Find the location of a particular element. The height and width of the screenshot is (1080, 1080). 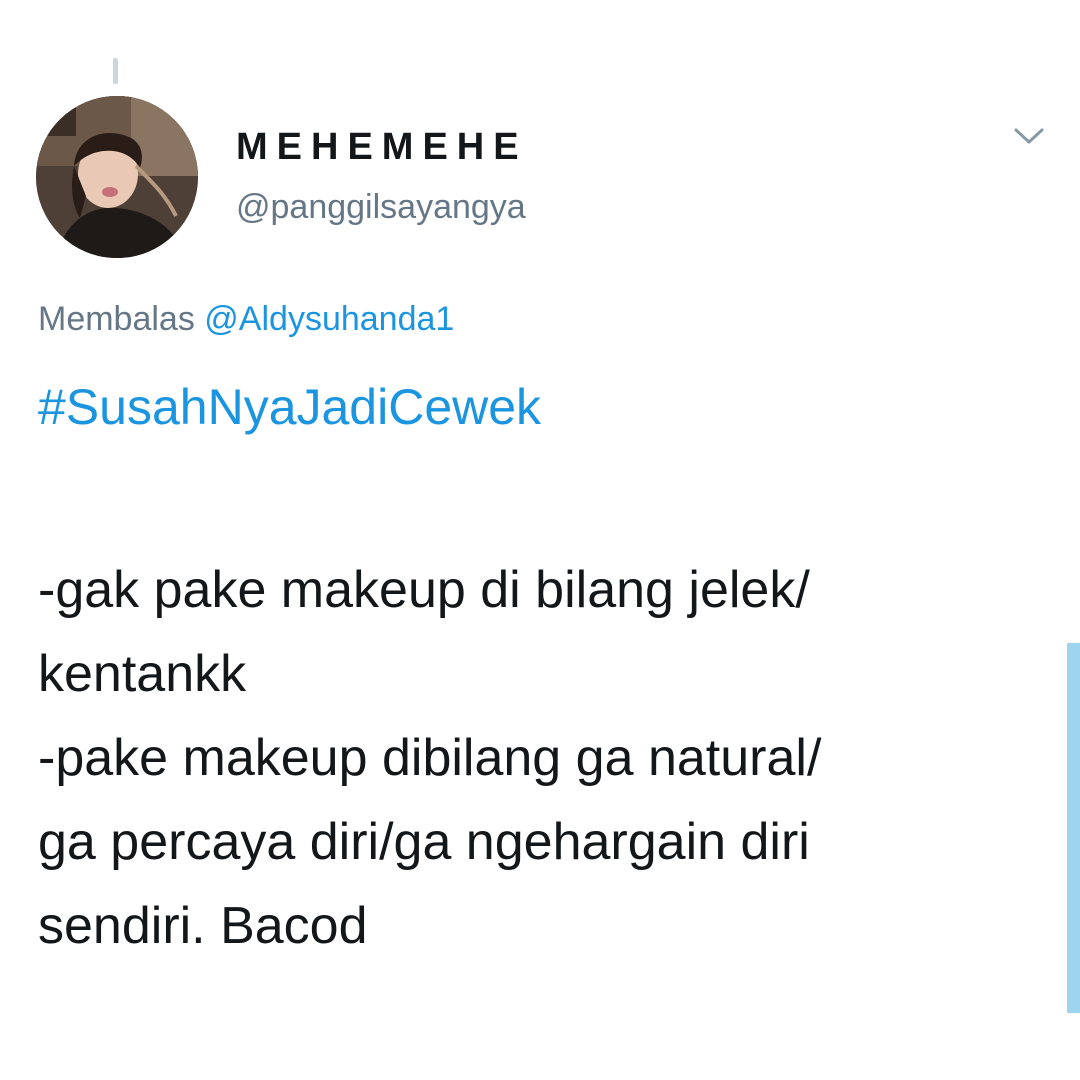

avatar-photo is located at coordinates (117, 177).